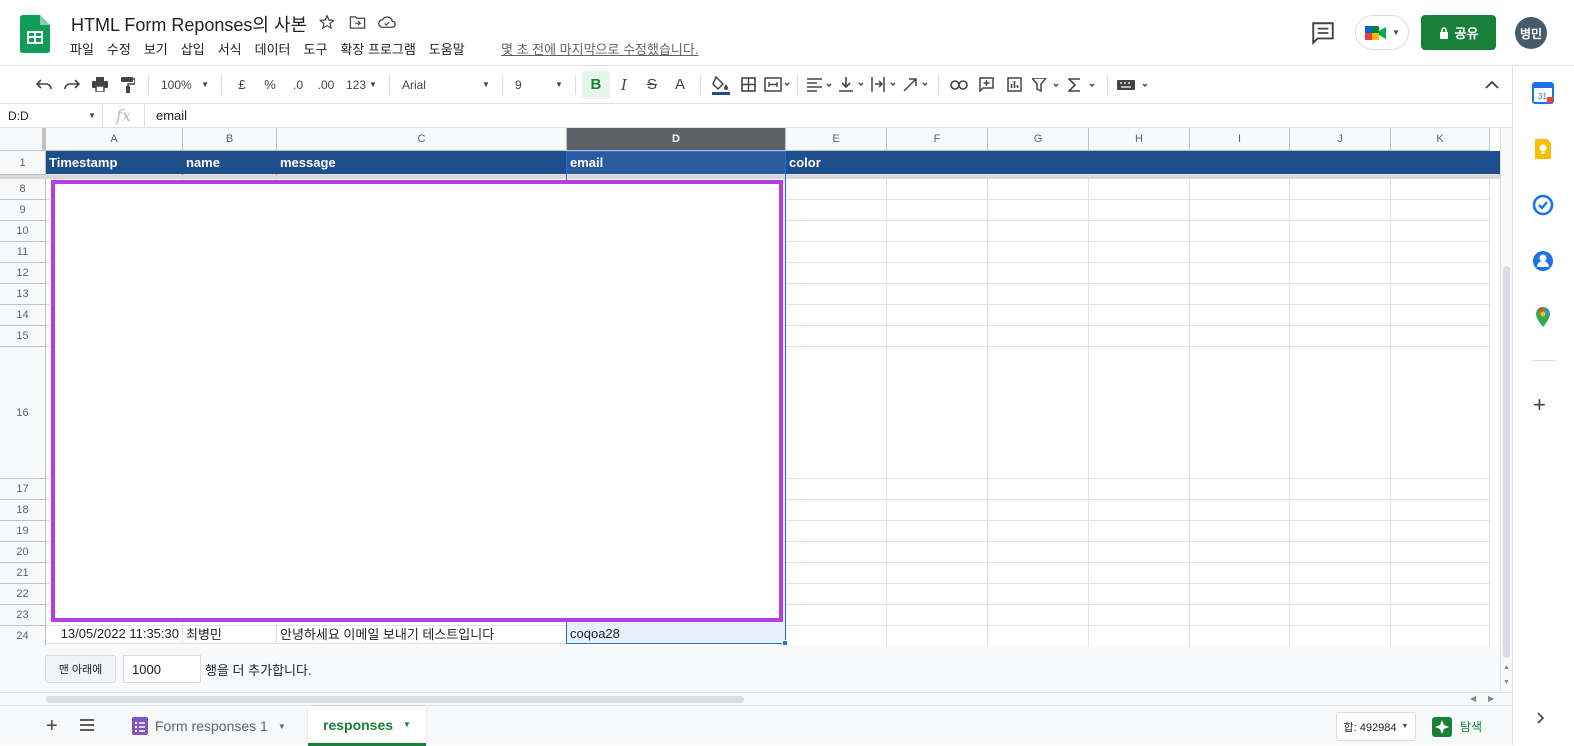 The width and height of the screenshot is (1574, 746). Describe the element at coordinates (327, 22) in the screenshot. I see `star-icon` at that location.